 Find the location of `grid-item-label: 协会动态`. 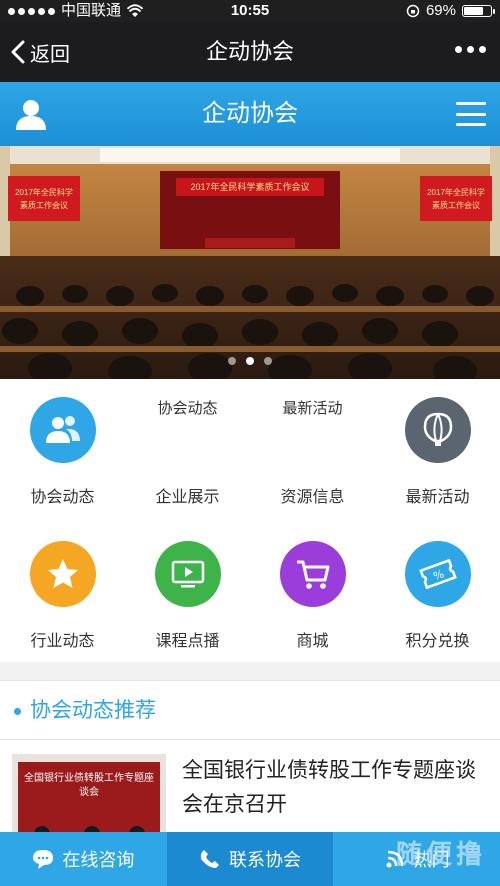

grid-item-label: 协会动态 is located at coordinates (62, 497).